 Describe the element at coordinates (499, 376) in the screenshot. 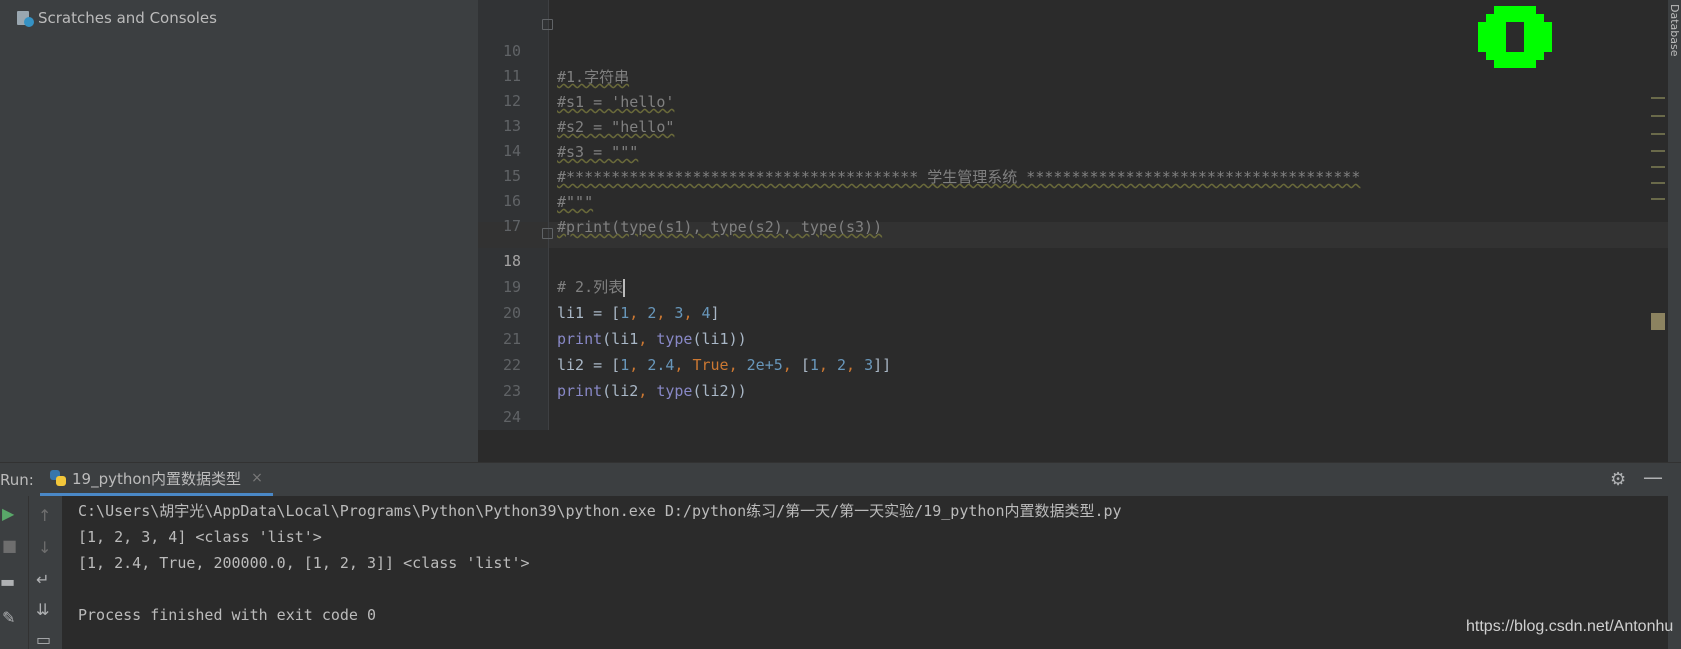

I see `code-line: 23` at that location.